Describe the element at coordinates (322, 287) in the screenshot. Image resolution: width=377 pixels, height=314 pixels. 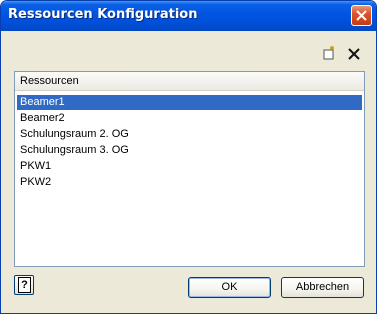
I see `cancel-button: Abbrechen` at that location.